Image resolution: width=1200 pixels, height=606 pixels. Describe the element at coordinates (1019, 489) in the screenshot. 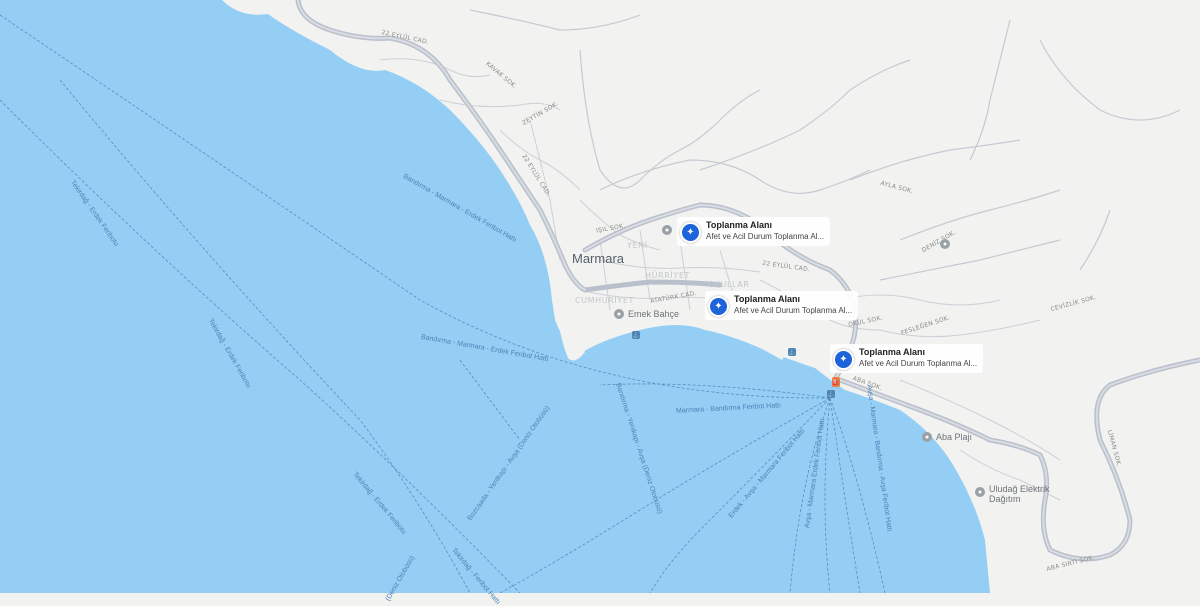

I see `poi-label: Uludağ Elektrik` at that location.